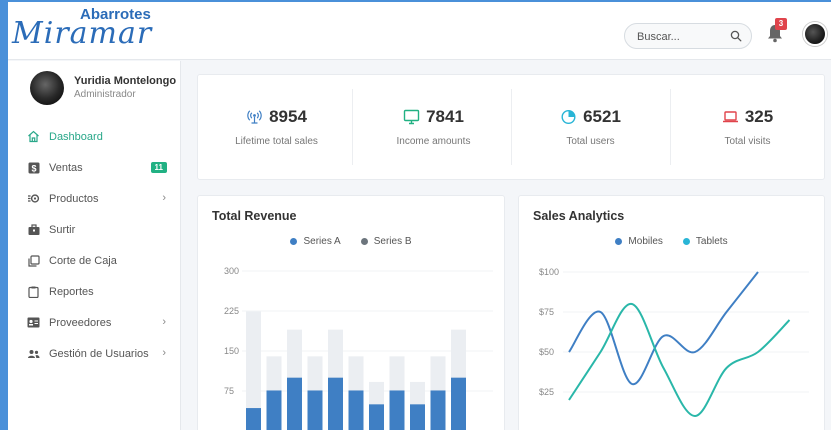  I want to click on y-tick-label: 75, so click(229, 391).